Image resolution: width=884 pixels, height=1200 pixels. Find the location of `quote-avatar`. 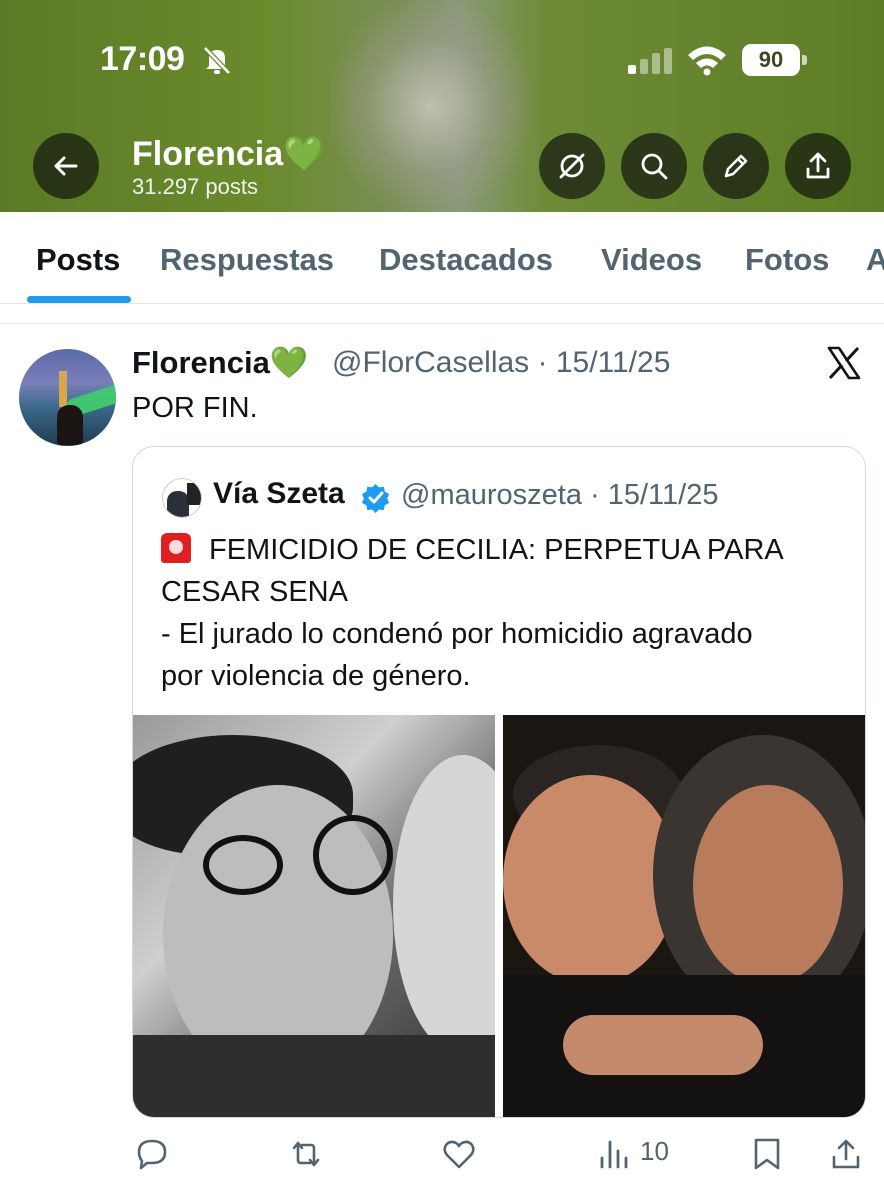

quote-avatar is located at coordinates (182, 498).